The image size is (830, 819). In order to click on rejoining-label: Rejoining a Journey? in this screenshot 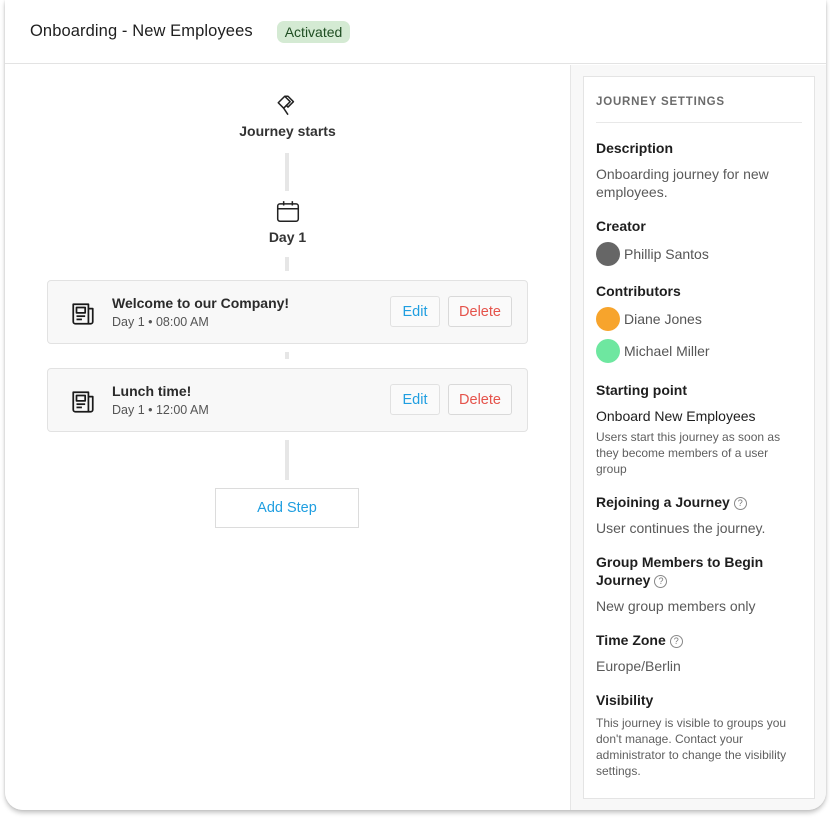, I will do `click(699, 502)`.